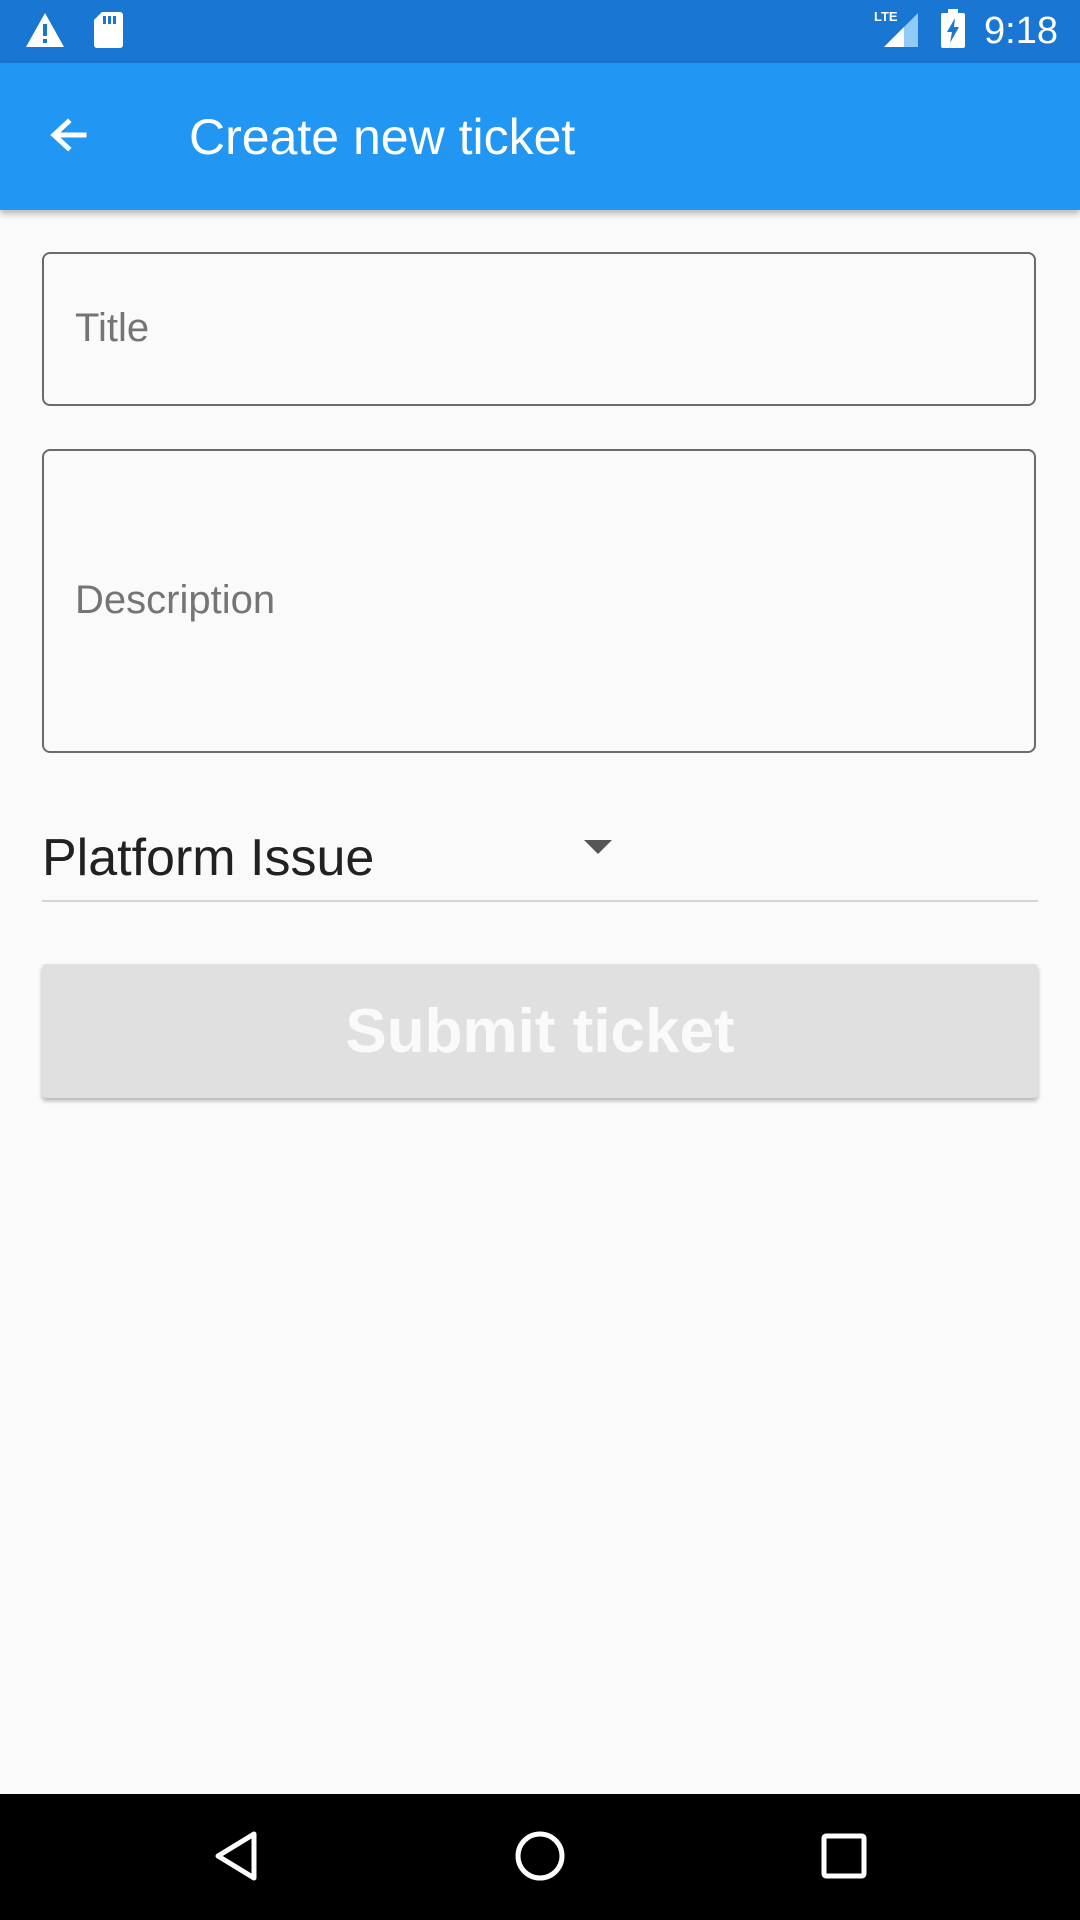  I want to click on description-field: Description, so click(539, 601).